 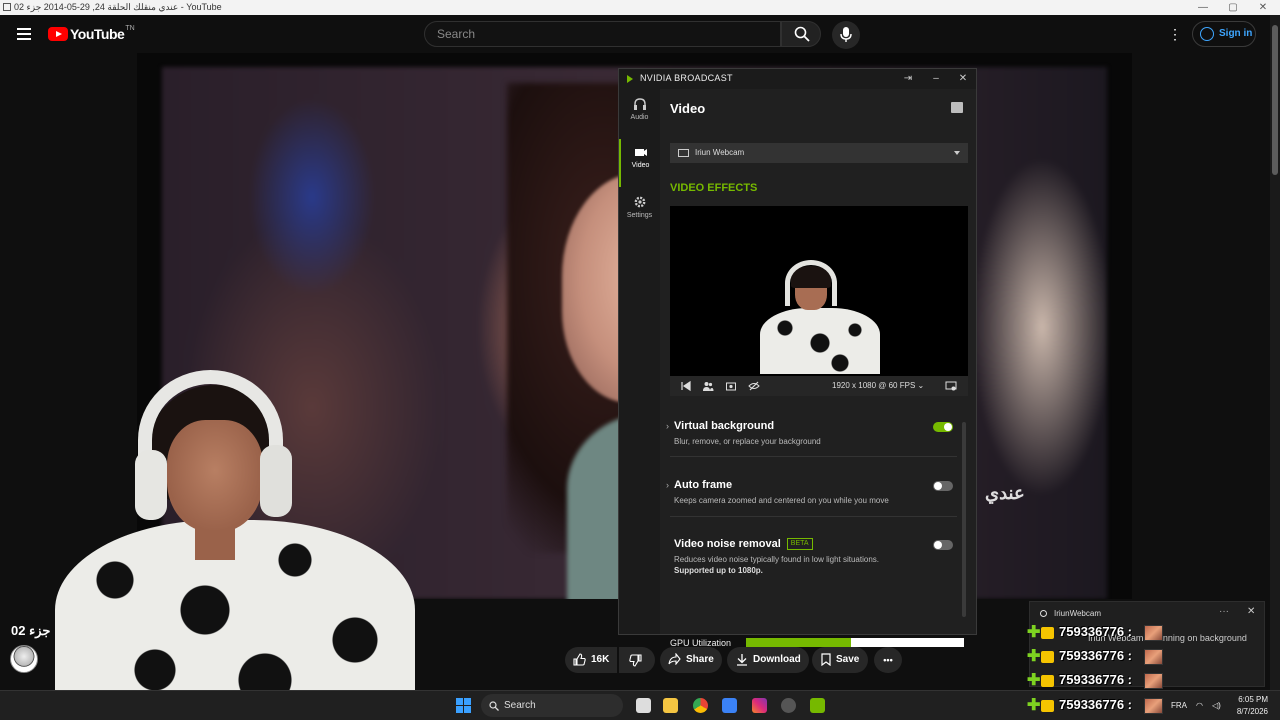 I want to click on taskbar-search-label: Search, so click(x=520, y=705).